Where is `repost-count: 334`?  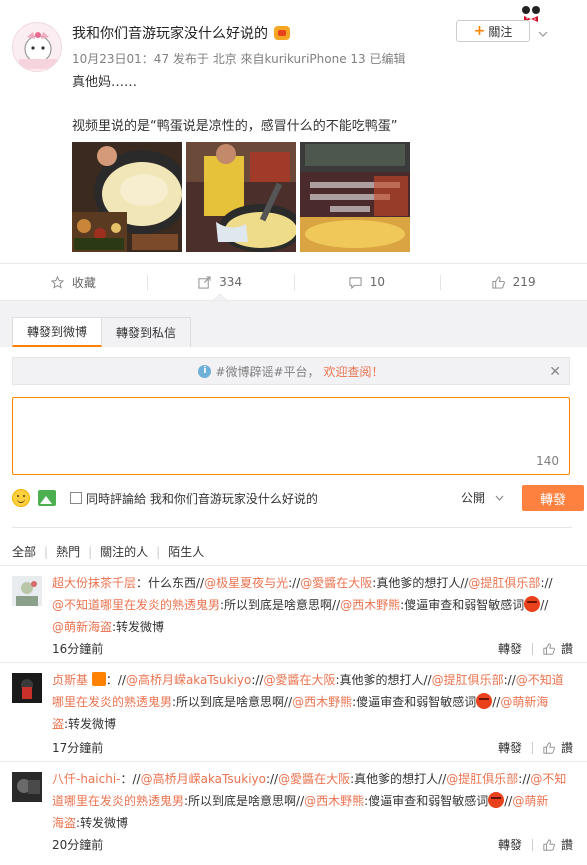 repost-count: 334 is located at coordinates (231, 282).